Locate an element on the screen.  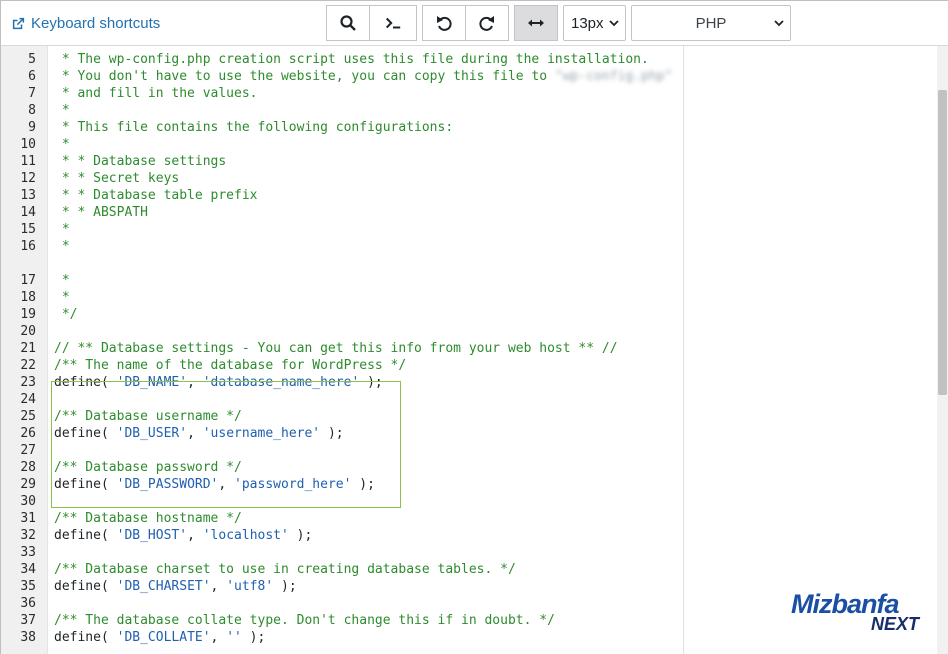
comment-token: */ is located at coordinates (66, 314).